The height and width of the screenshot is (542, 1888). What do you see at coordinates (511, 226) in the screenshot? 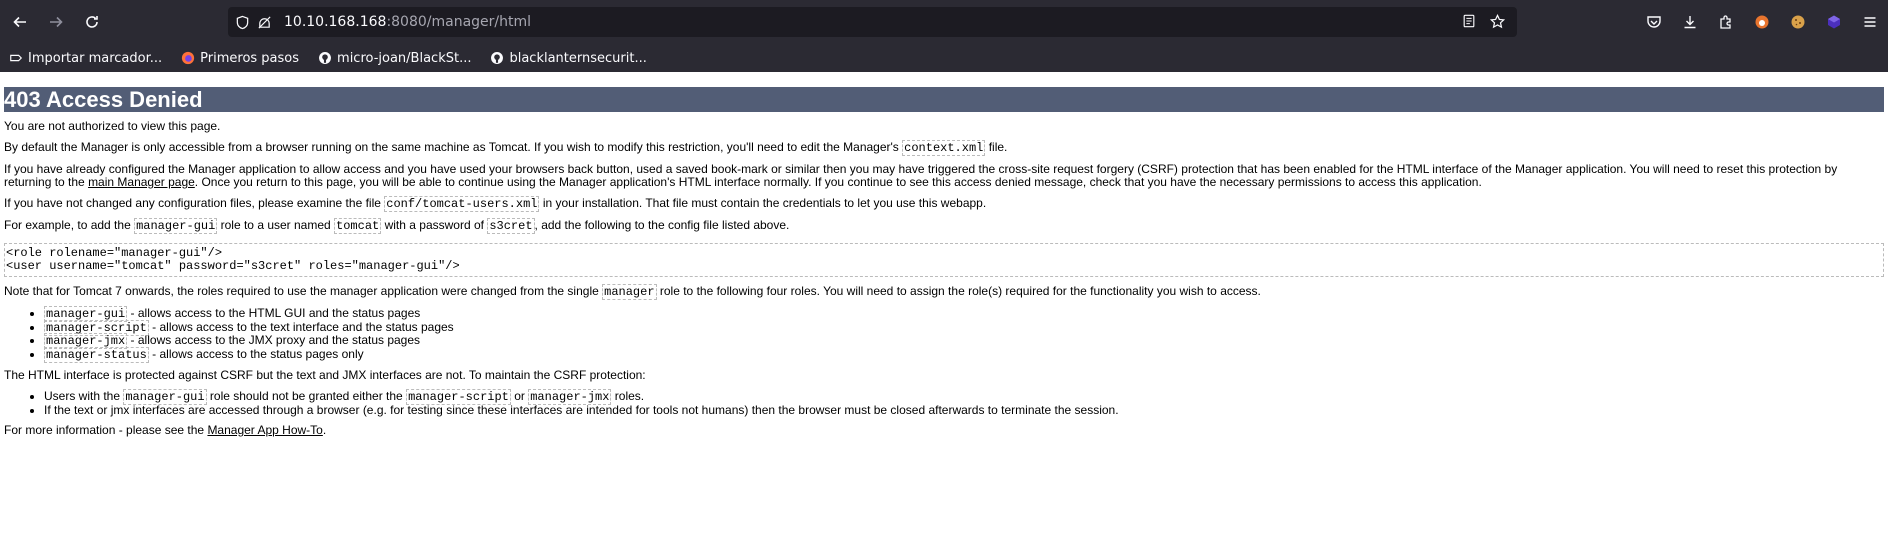
I see `code-s3cret: s3cret` at bounding box center [511, 226].